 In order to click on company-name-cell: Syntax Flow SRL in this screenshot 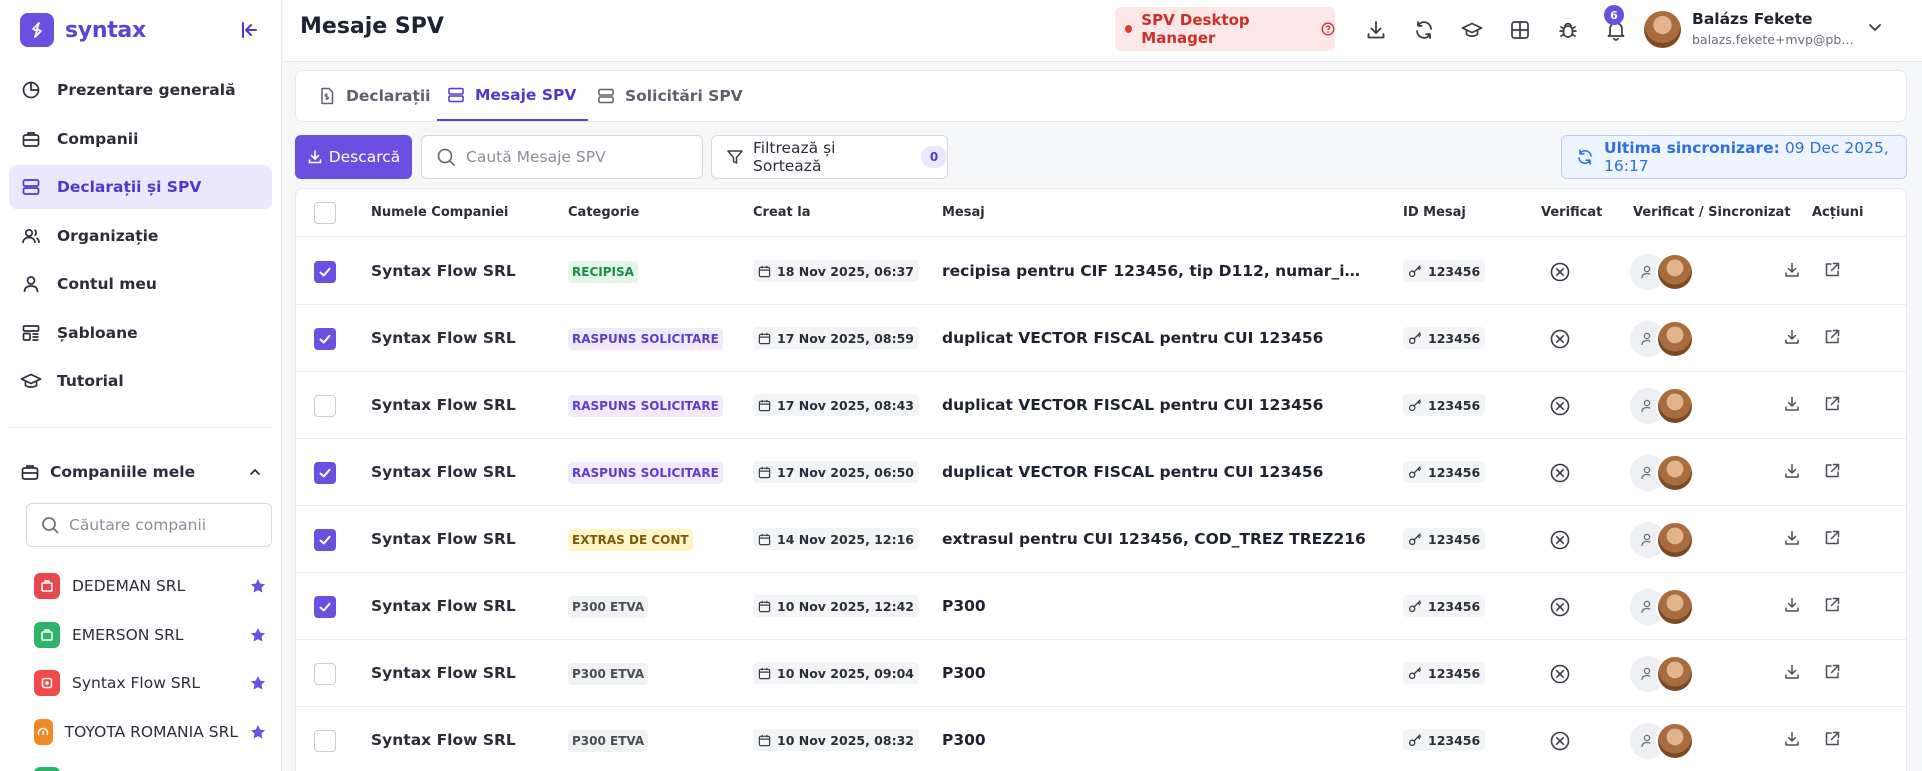, I will do `click(443, 740)`.